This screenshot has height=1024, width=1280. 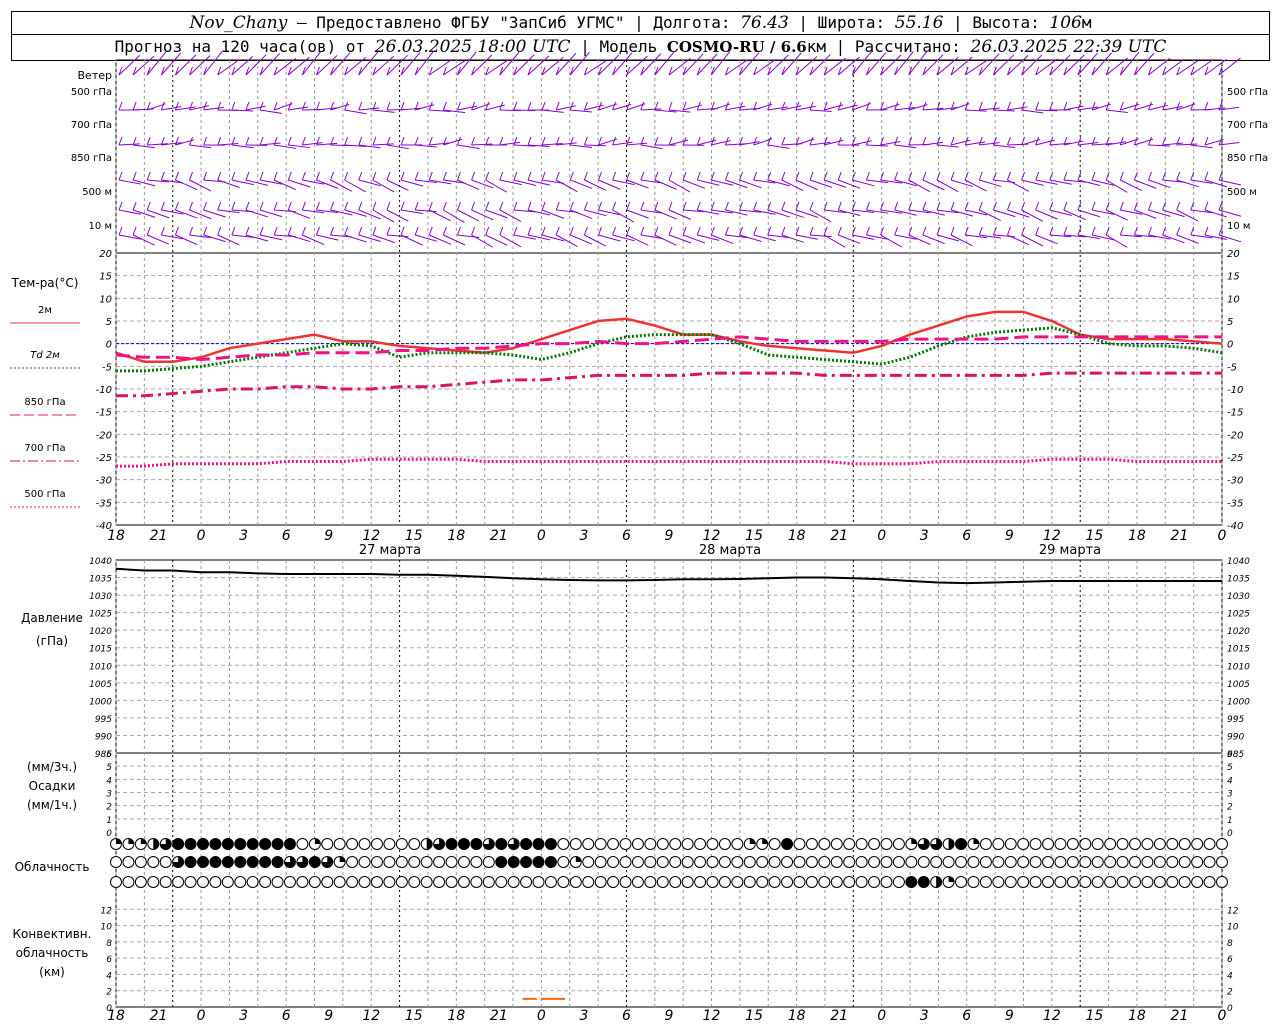 I want to click on pressure-tick-right: 990, so click(x=1235, y=737).